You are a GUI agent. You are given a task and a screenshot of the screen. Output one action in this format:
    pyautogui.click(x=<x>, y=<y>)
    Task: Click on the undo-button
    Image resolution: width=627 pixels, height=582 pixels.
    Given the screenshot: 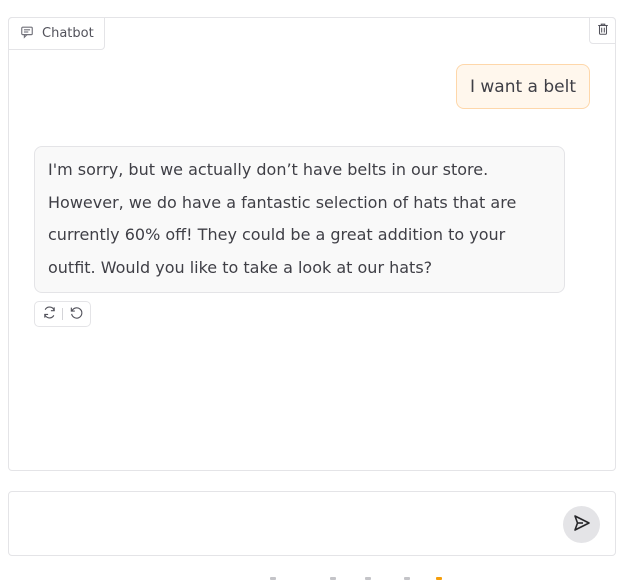 What is the action you would take?
    pyautogui.click(x=76, y=314)
    